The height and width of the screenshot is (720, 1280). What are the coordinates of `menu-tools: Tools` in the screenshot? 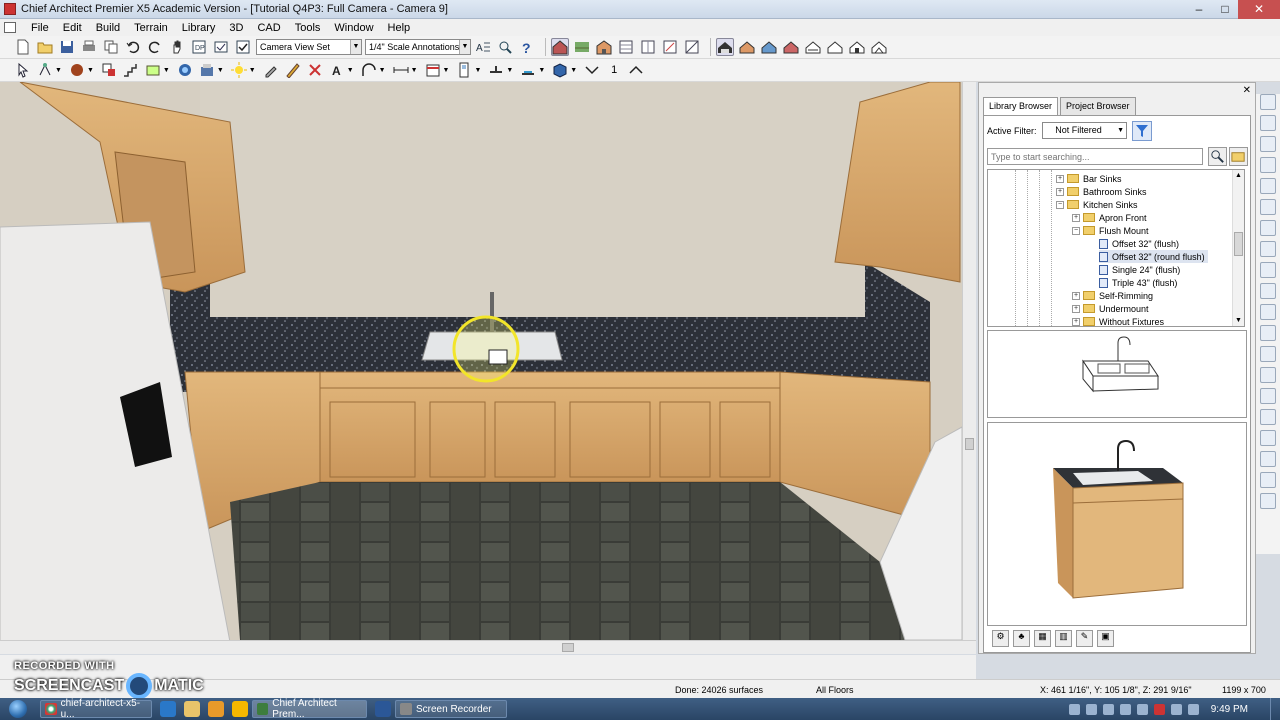 It's located at (308, 28).